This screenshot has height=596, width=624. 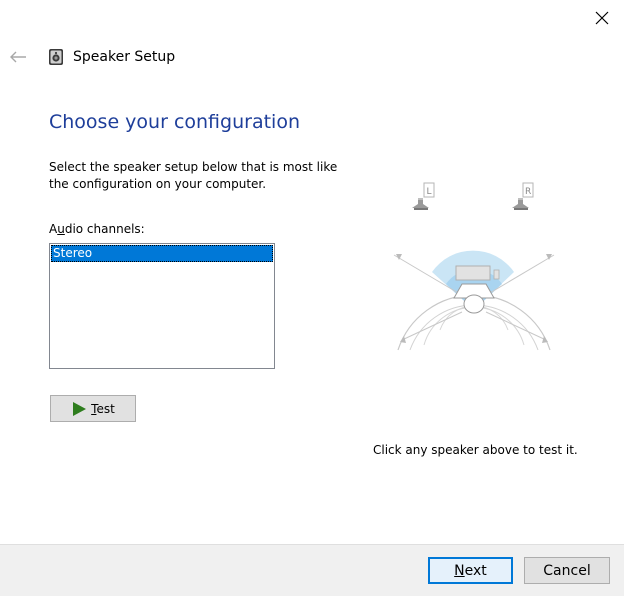 What do you see at coordinates (124, 57) in the screenshot?
I see `window-title: Speaker Setup` at bounding box center [124, 57].